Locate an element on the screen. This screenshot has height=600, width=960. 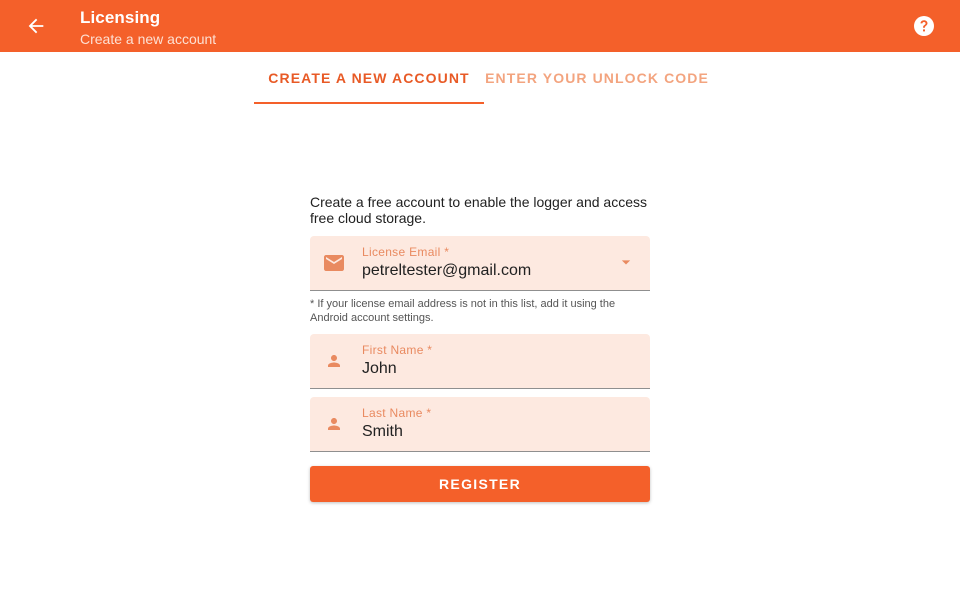
first-name-input is located at coordinates (482, 369).